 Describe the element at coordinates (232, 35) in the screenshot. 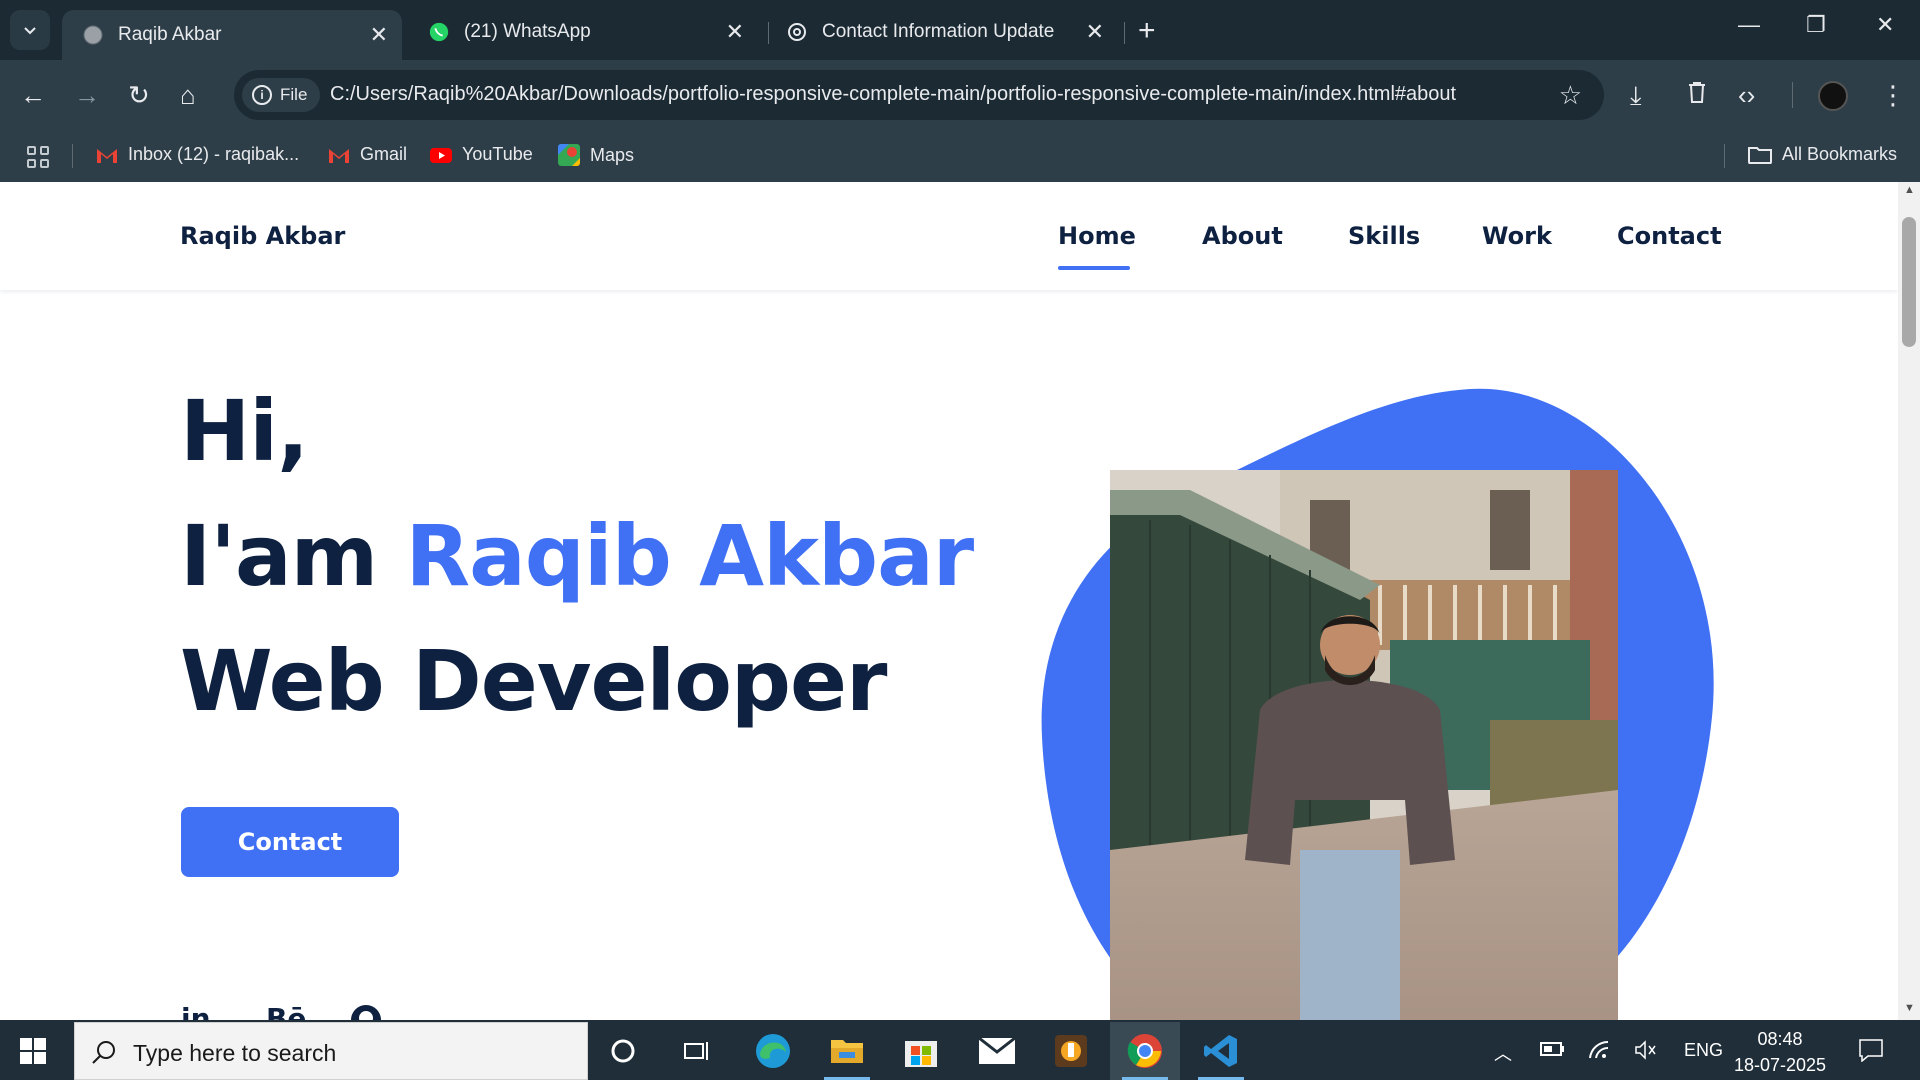

I see `tab-raqib-akbar: Raqib Akbar ✕` at that location.